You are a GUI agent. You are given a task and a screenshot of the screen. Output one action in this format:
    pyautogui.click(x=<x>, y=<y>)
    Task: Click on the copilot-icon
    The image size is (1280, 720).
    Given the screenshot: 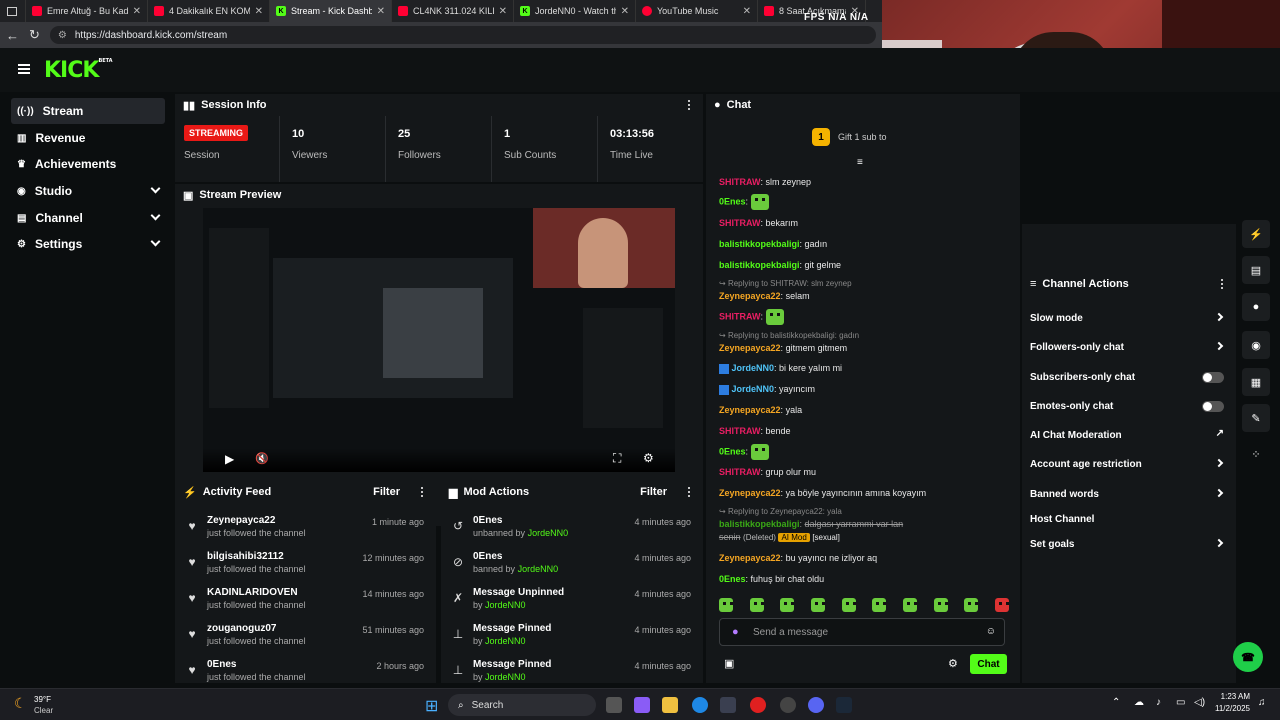 What is the action you would take?
    pyautogui.click(x=642, y=705)
    